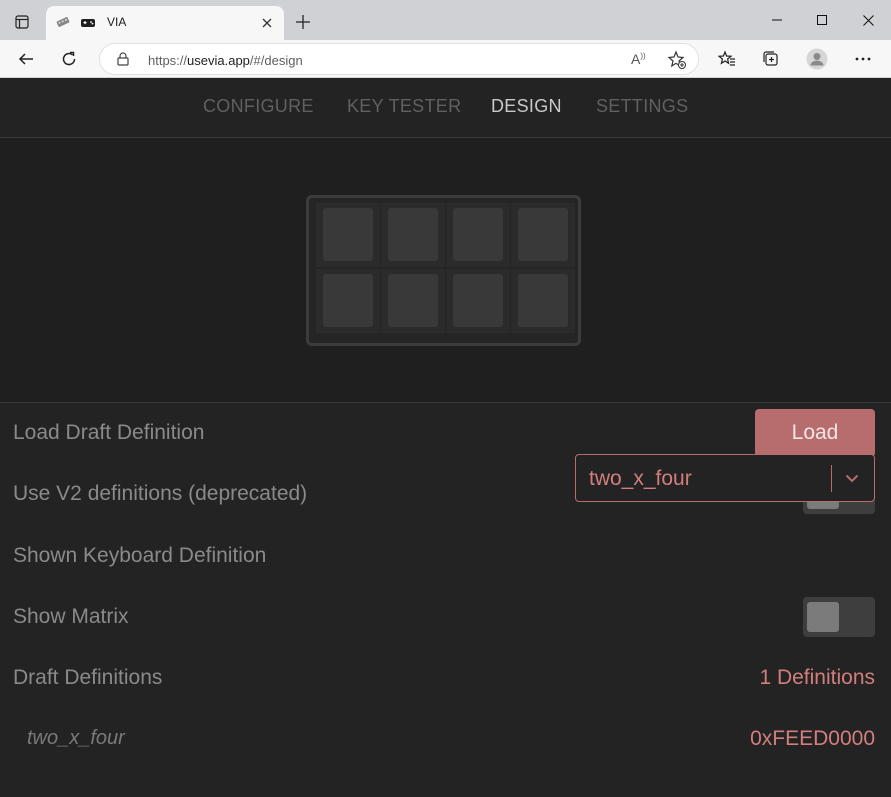 Image resolution: width=891 pixels, height=797 pixels. I want to click on definitions-count: 1 Definitions, so click(817, 677).